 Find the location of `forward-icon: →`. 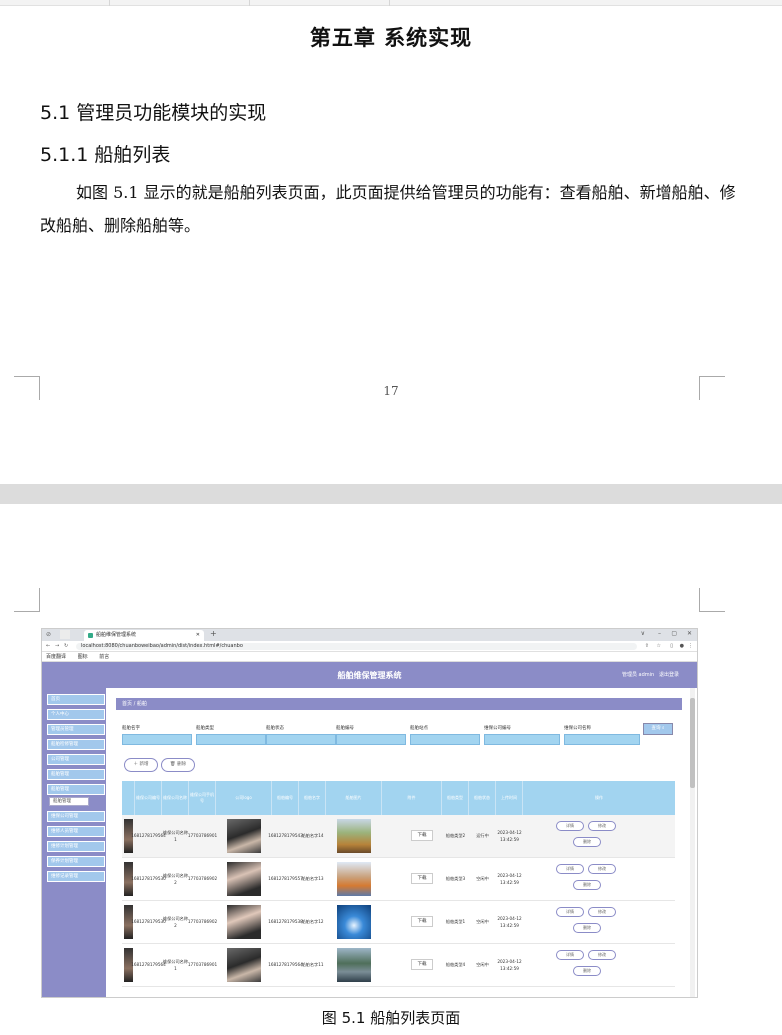

forward-icon: → is located at coordinates (57, 646).